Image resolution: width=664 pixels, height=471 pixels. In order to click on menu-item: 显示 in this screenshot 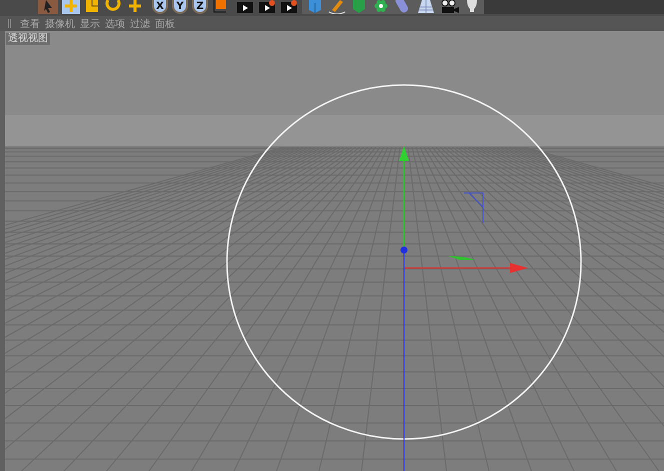, I will do `click(90, 23)`.